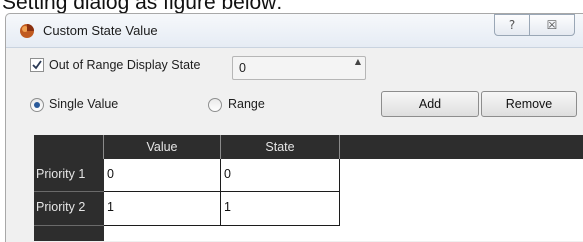 The width and height of the screenshot is (583, 242). I want to click on header-filler, so click(461, 147).